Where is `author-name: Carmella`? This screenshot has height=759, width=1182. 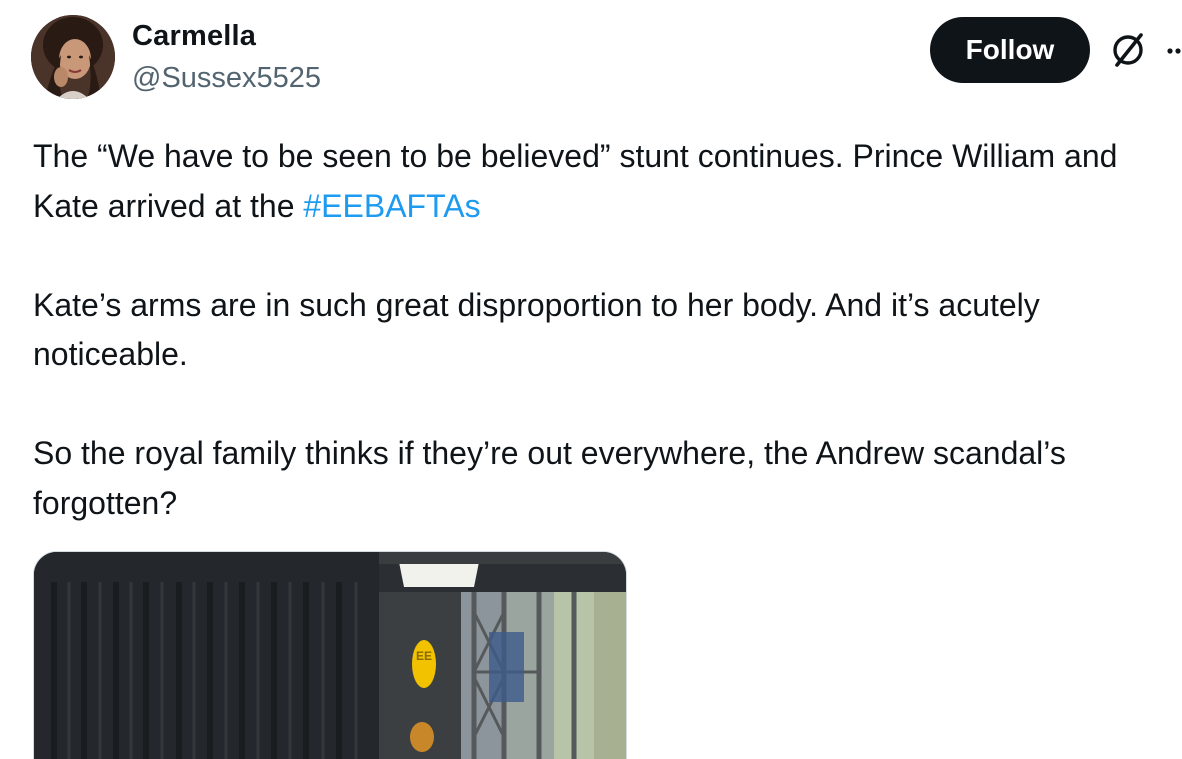
author-name: Carmella is located at coordinates (194, 36).